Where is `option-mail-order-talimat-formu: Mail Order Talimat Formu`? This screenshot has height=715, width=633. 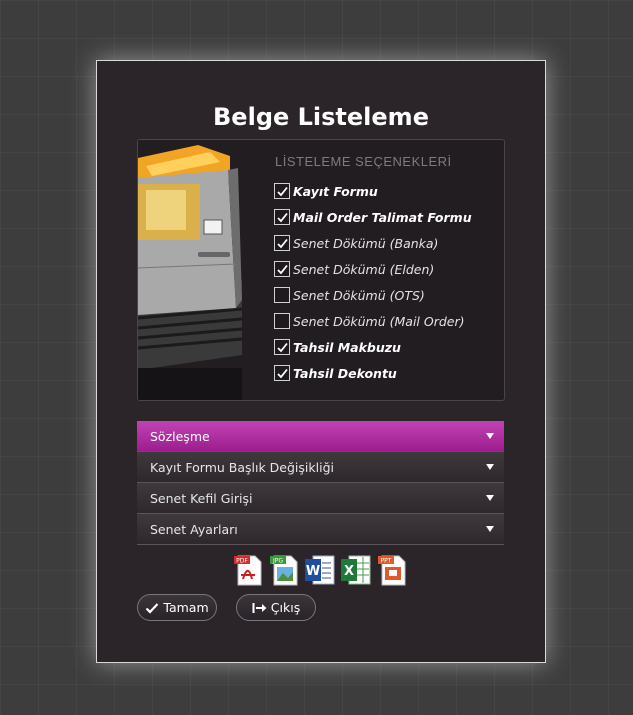 option-mail-order-talimat-formu: Mail Order Talimat Formu is located at coordinates (373, 217).